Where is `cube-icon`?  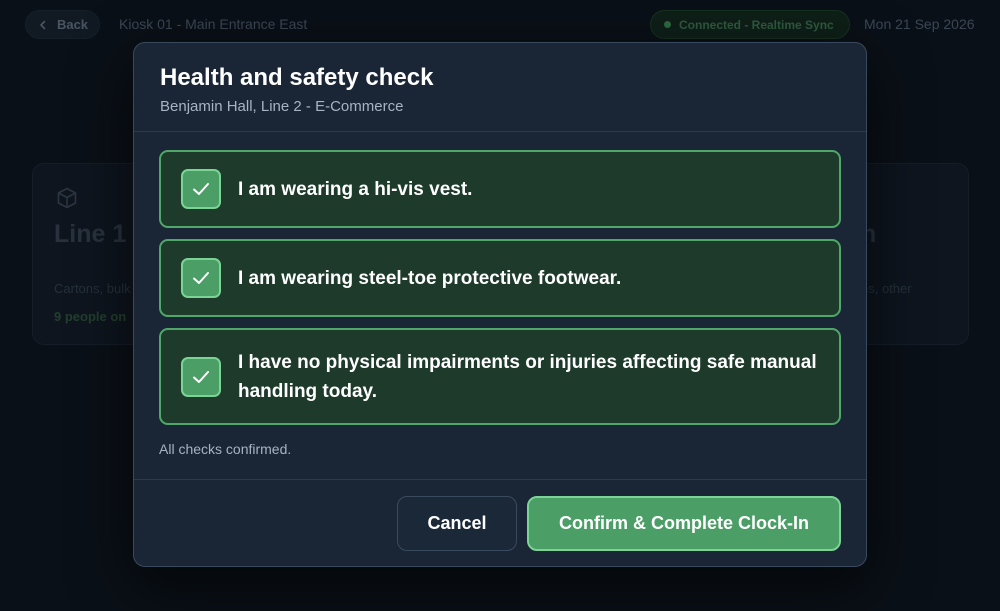
cube-icon is located at coordinates (67, 198).